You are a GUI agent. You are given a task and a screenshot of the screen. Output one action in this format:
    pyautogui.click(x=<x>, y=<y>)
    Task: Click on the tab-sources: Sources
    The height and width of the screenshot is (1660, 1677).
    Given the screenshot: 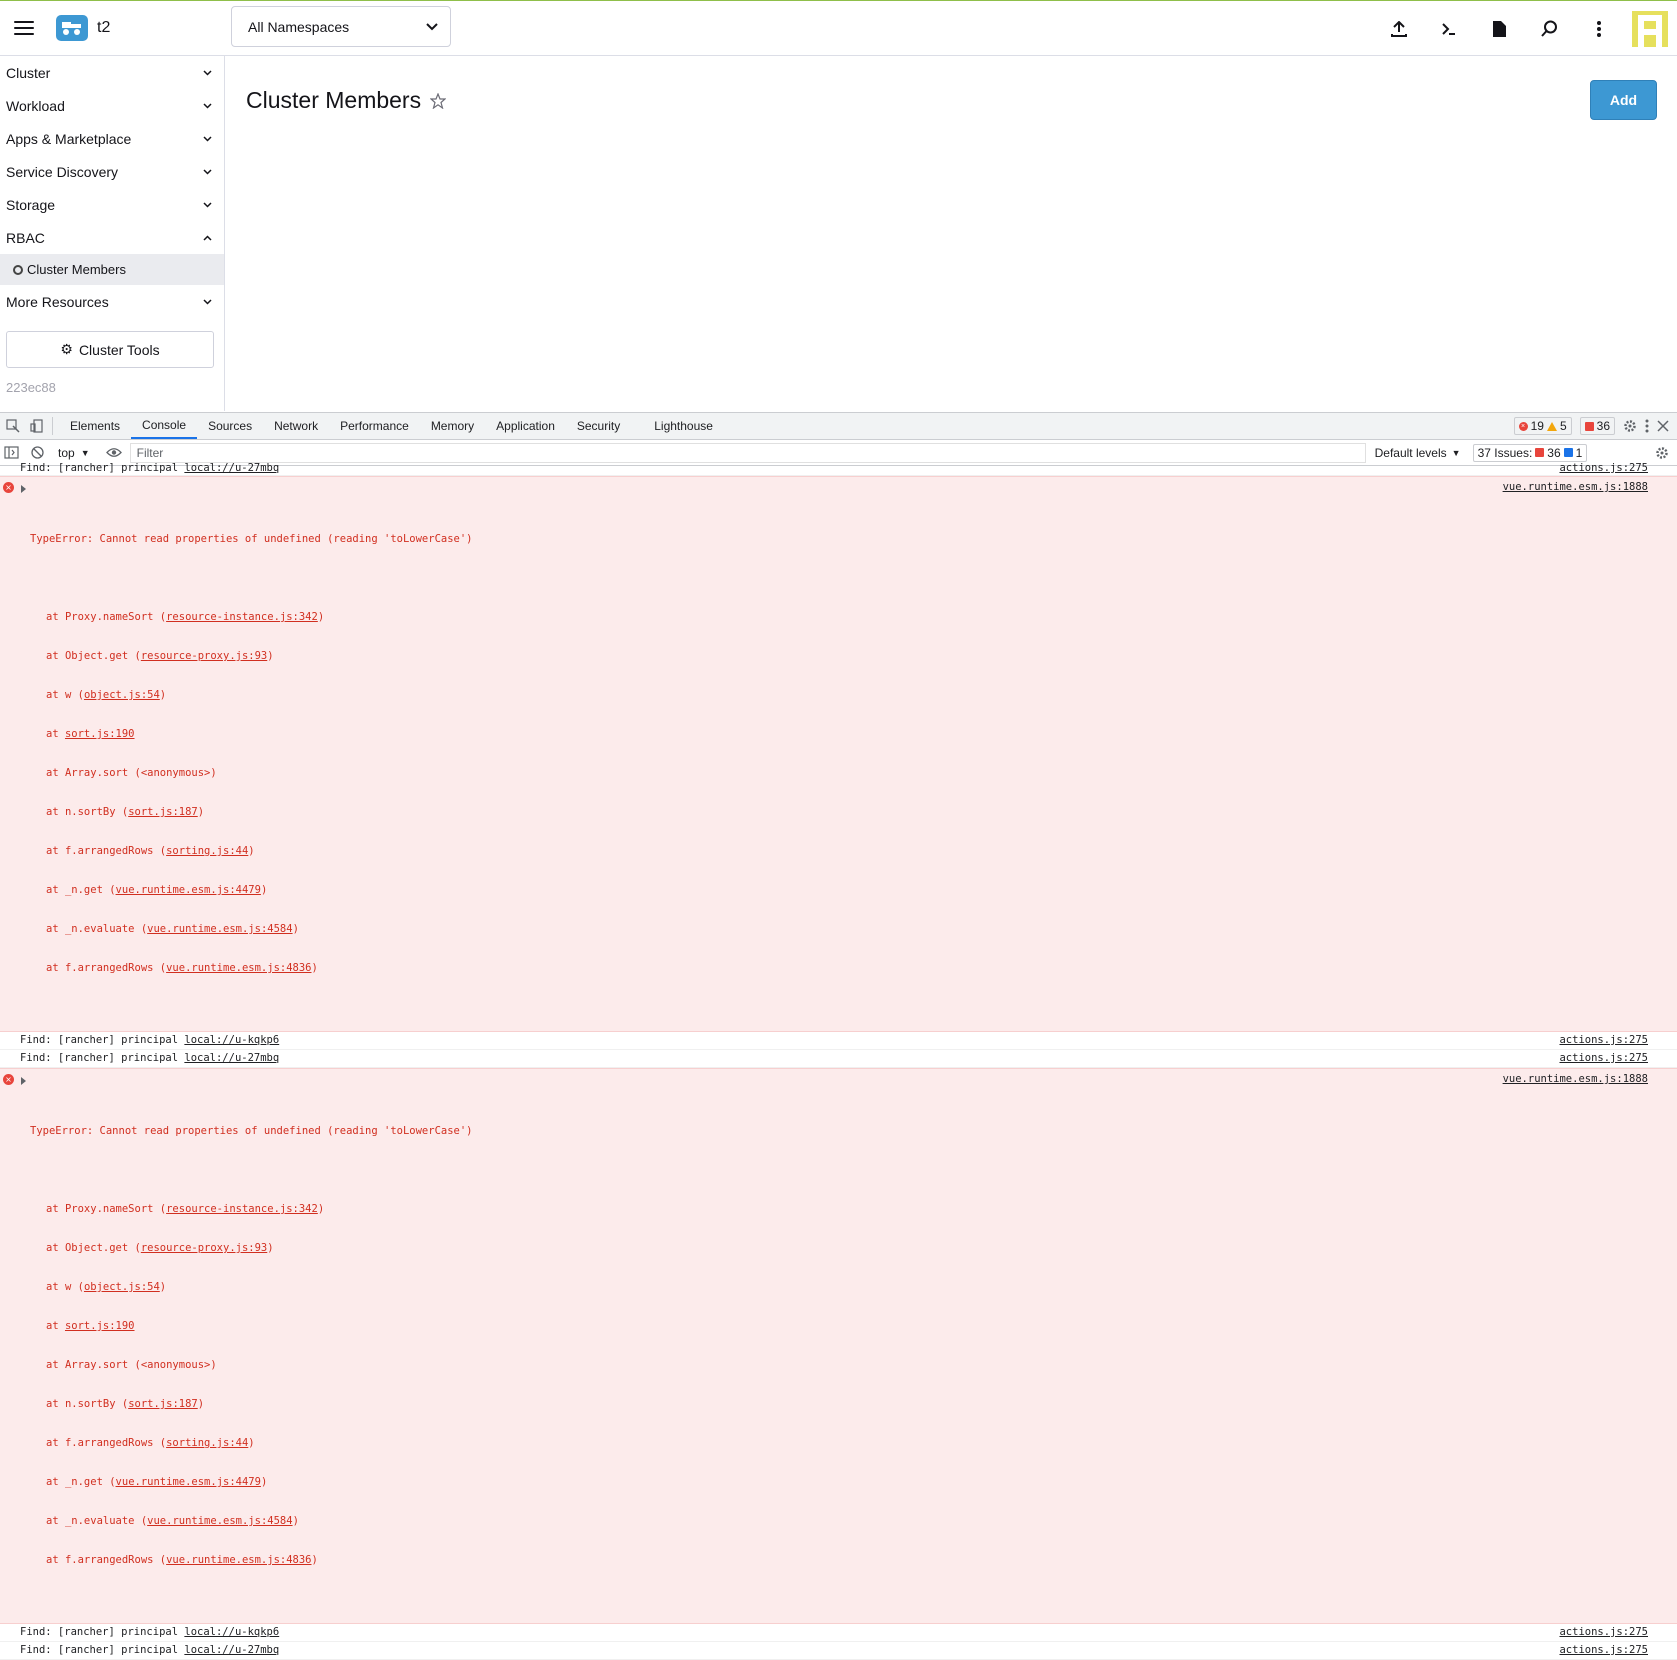 What is the action you would take?
    pyautogui.click(x=230, y=426)
    